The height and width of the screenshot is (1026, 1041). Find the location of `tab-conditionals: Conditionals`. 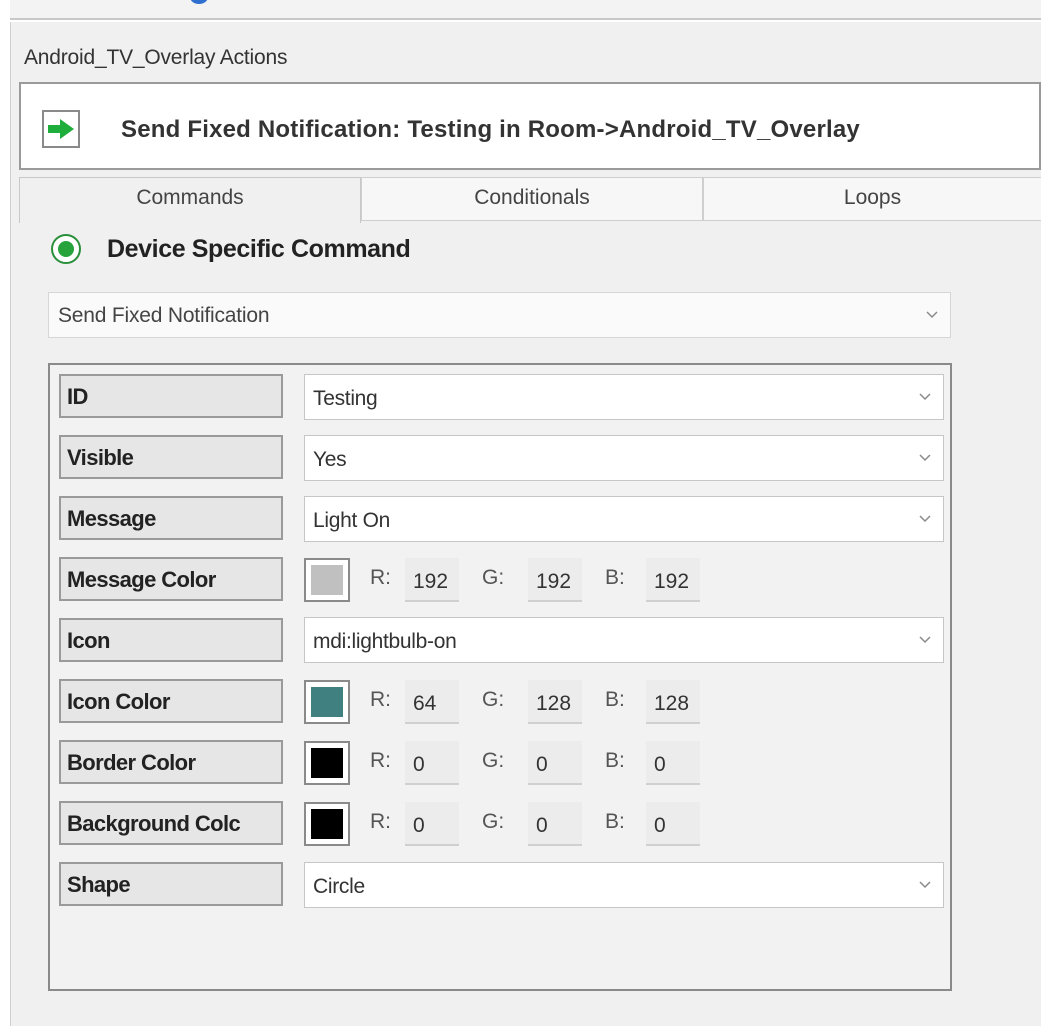

tab-conditionals: Conditionals is located at coordinates (532, 199).